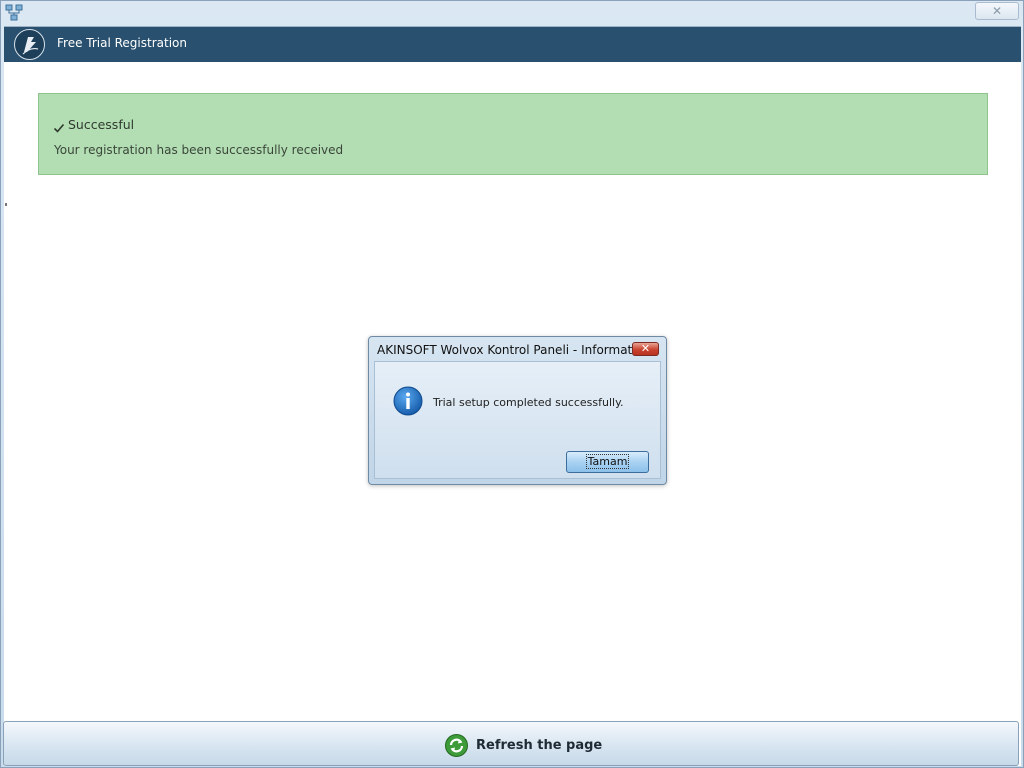 The height and width of the screenshot is (768, 1024). What do you see at coordinates (645, 349) in the screenshot?
I see `dialog-close-button: ✕` at bounding box center [645, 349].